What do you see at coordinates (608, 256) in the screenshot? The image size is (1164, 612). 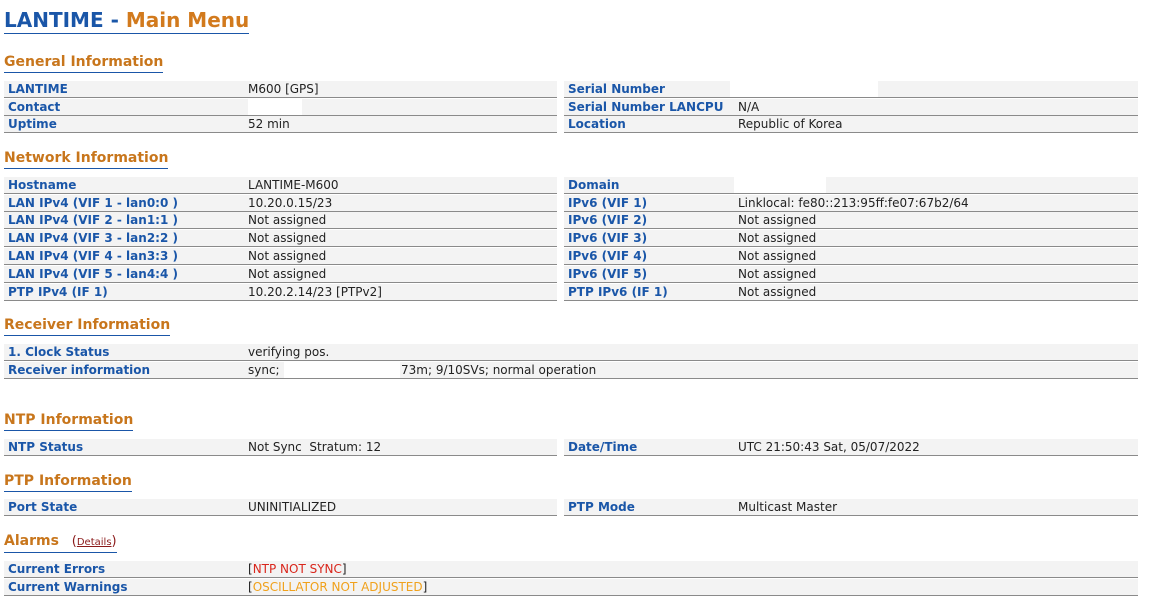 I see `row-label: IPv6 (VIF 4)` at bounding box center [608, 256].